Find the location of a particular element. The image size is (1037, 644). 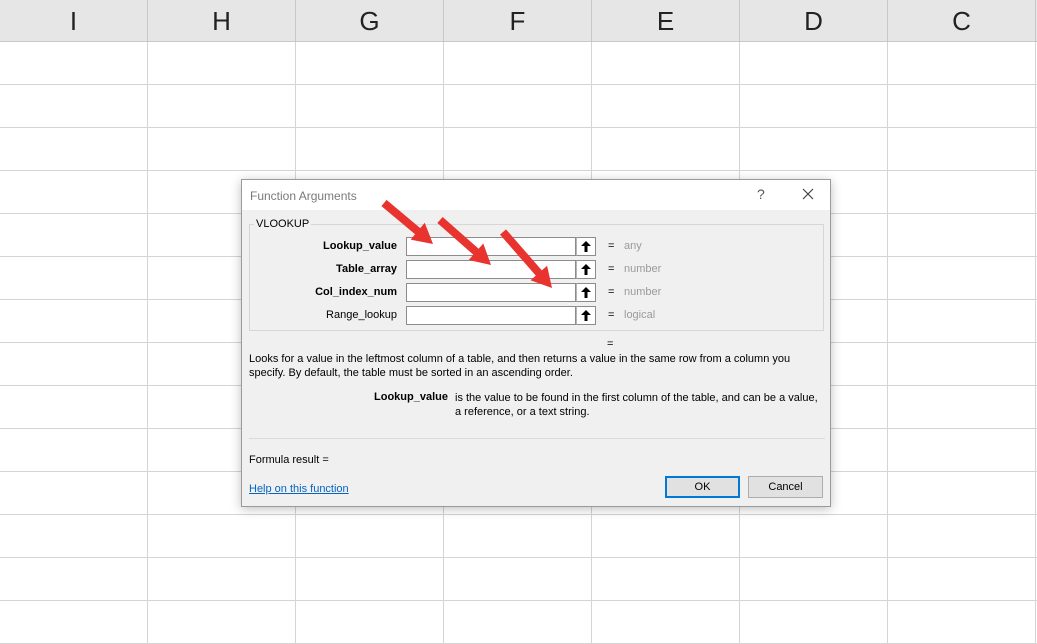

table-array-input is located at coordinates (491, 269).